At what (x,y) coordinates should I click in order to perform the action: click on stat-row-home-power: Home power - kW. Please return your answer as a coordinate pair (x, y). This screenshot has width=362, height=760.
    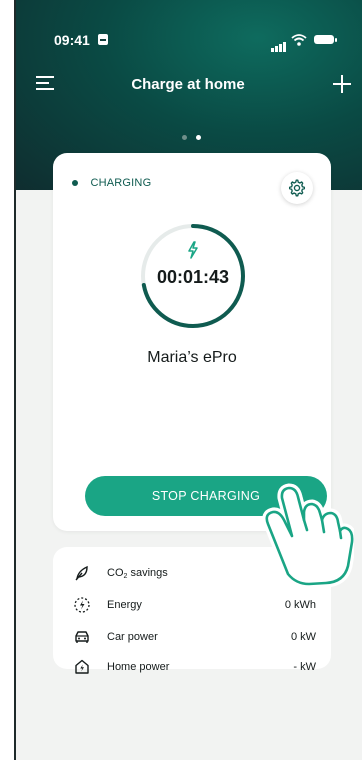
    Looking at the image, I should click on (192, 669).